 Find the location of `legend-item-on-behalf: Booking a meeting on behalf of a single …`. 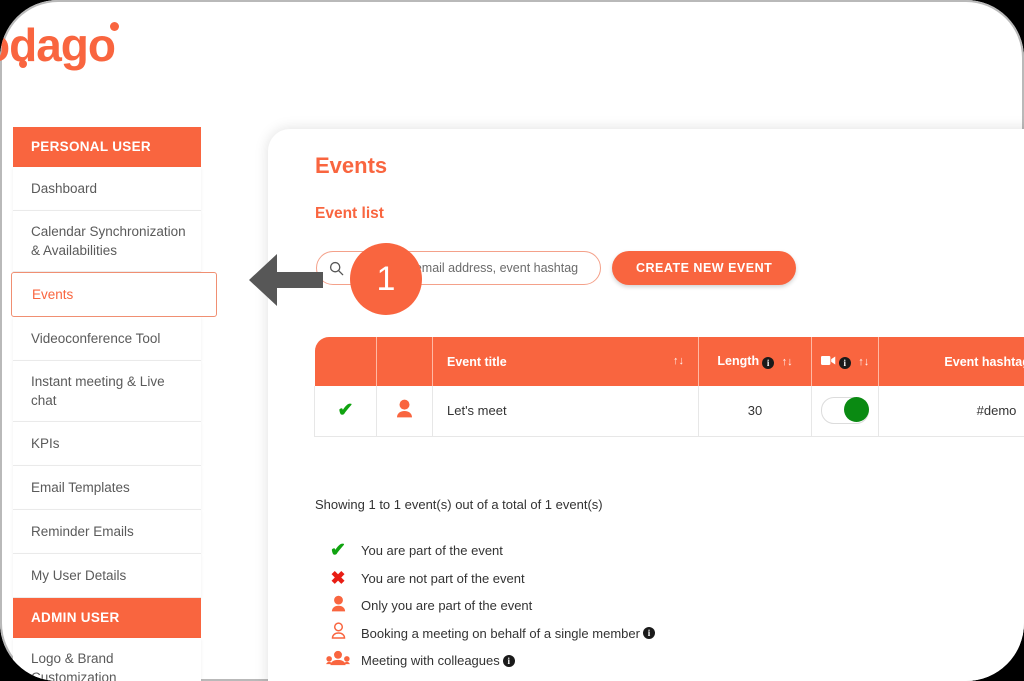

legend-item-on-behalf: Booking a meeting on behalf of a single … is located at coordinates (485, 634).